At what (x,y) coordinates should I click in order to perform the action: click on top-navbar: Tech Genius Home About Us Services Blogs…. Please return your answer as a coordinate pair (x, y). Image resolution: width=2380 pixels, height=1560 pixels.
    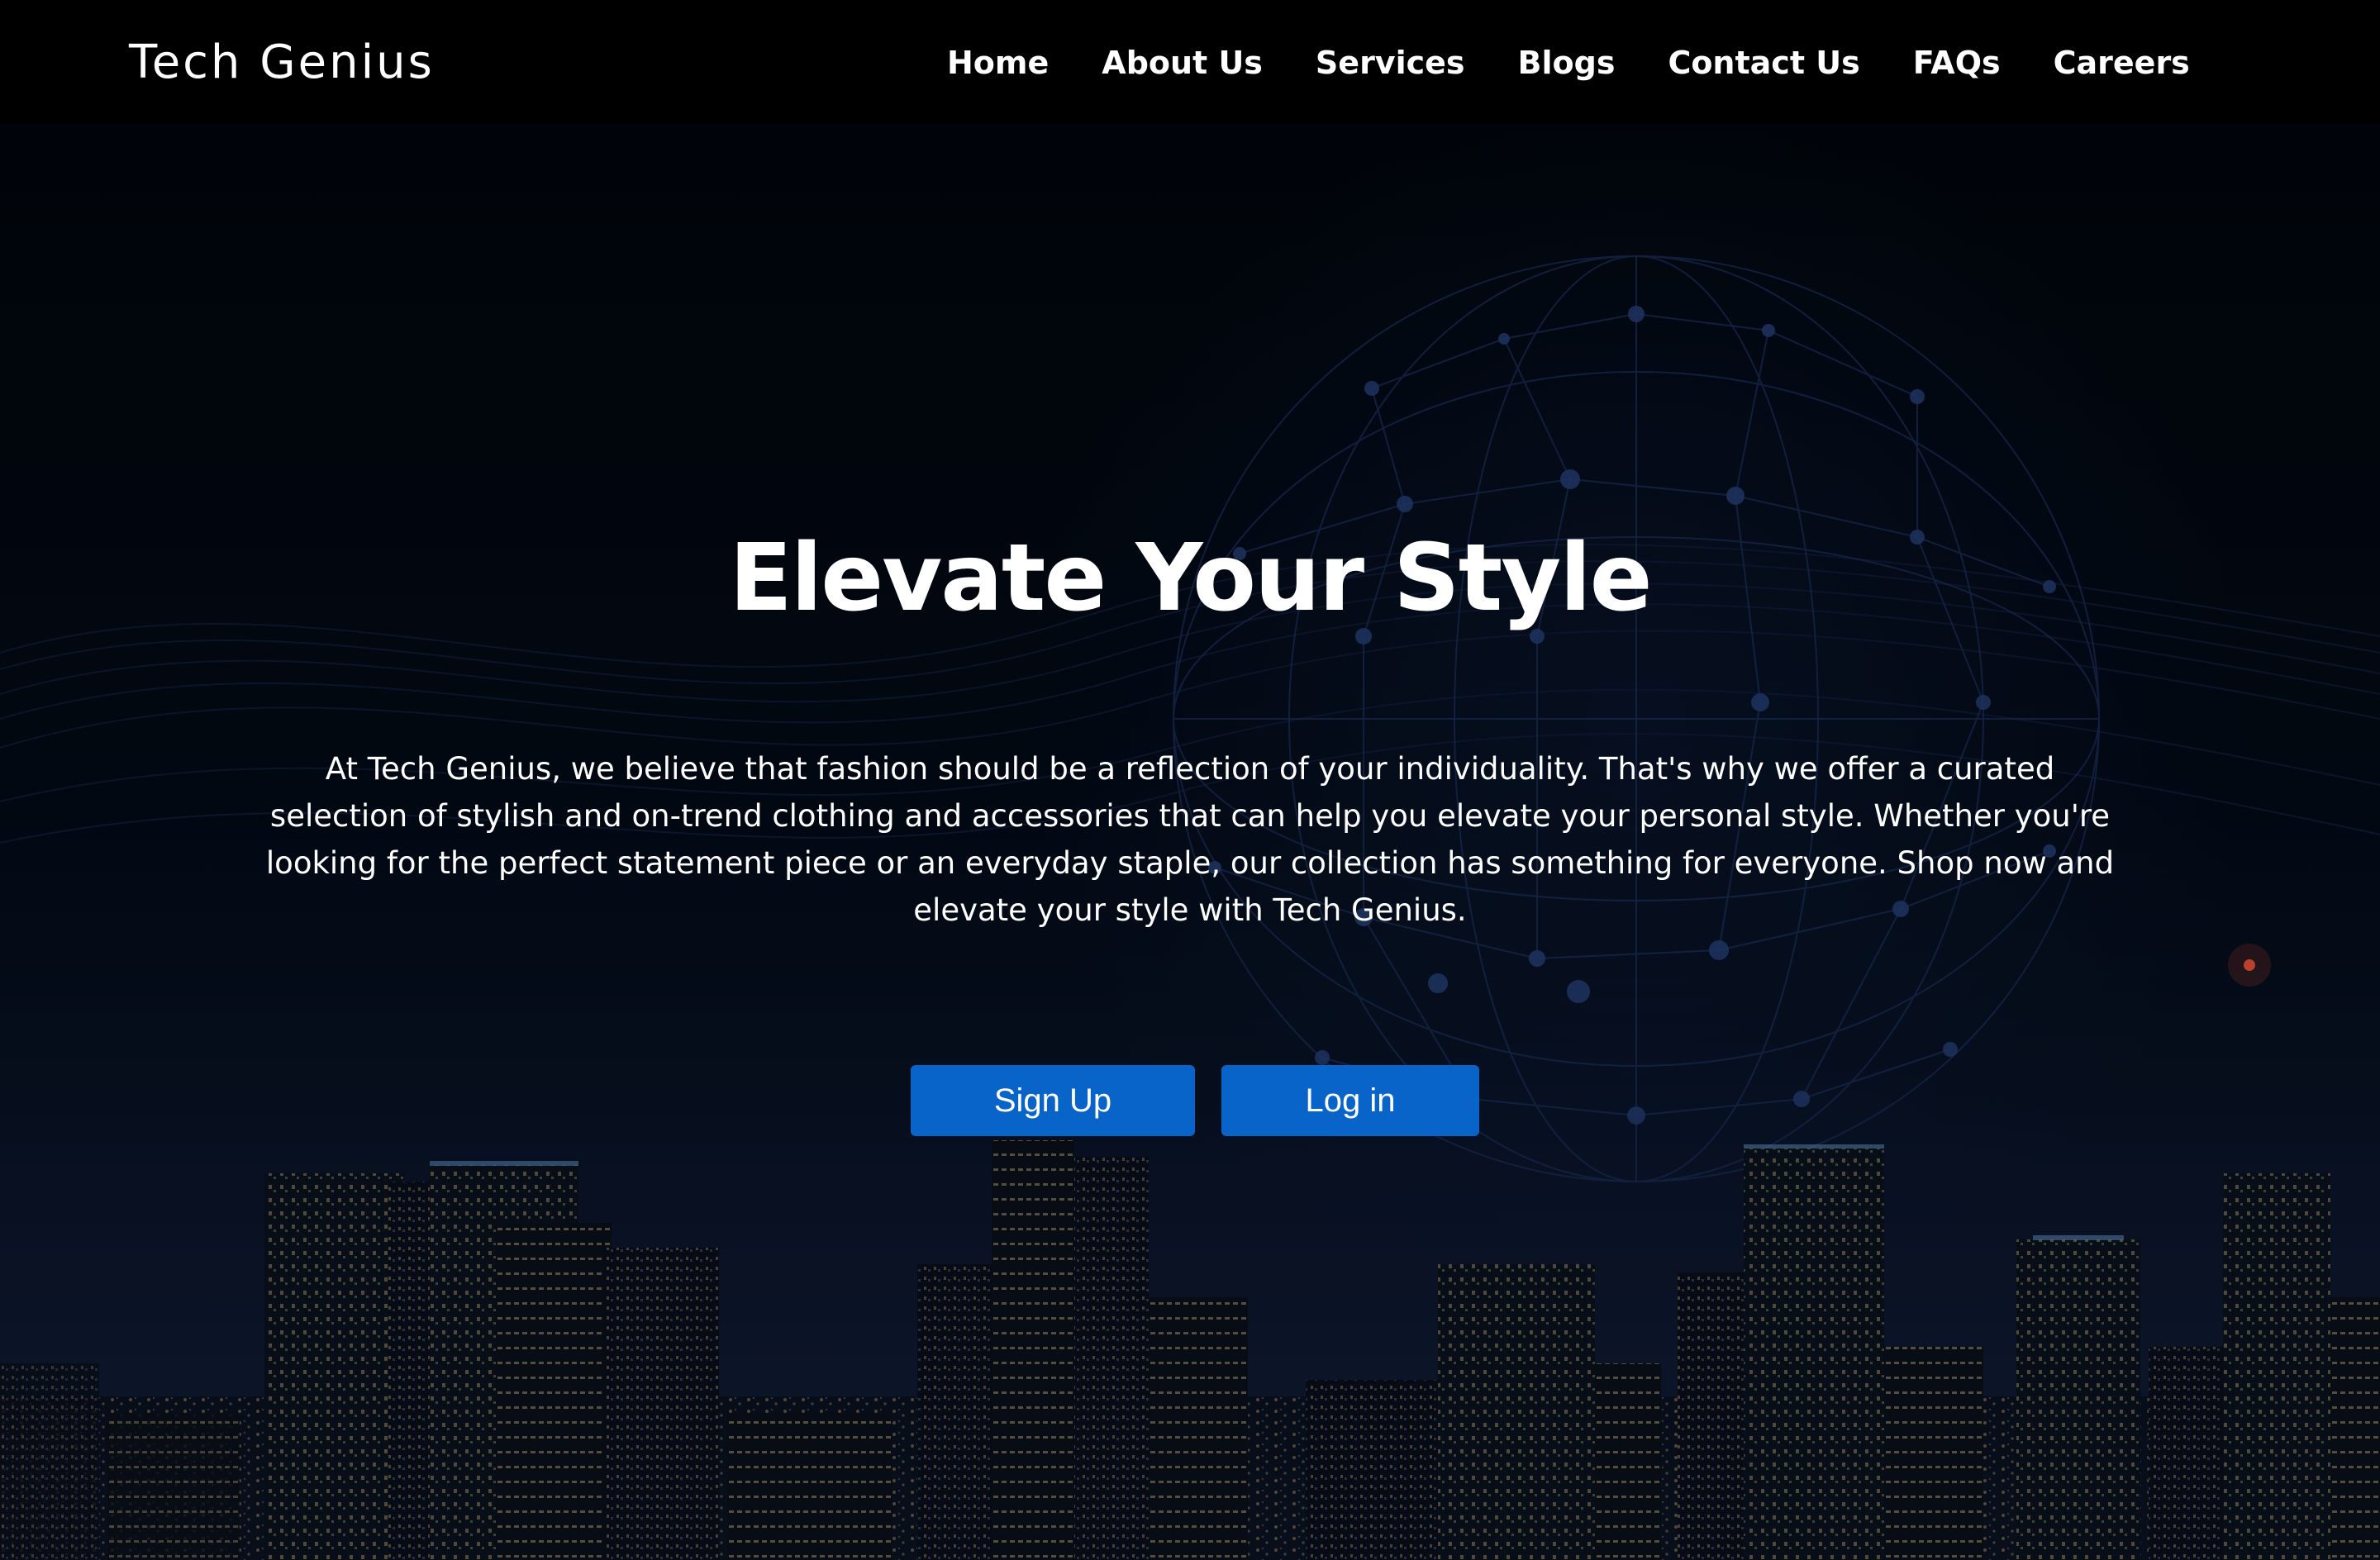
    Looking at the image, I should click on (1190, 62).